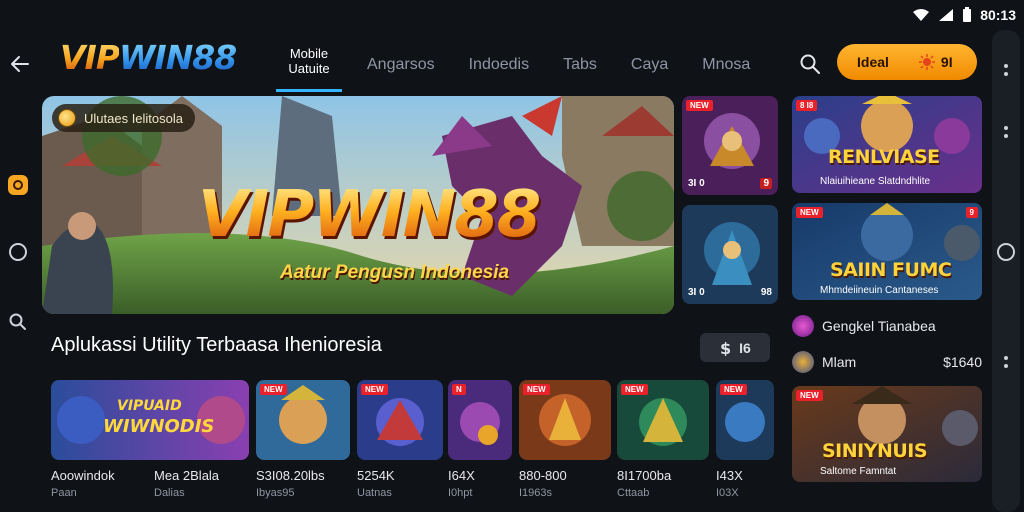 The image size is (1024, 512). I want to click on card-subtitle: Uatnas, so click(374, 493).